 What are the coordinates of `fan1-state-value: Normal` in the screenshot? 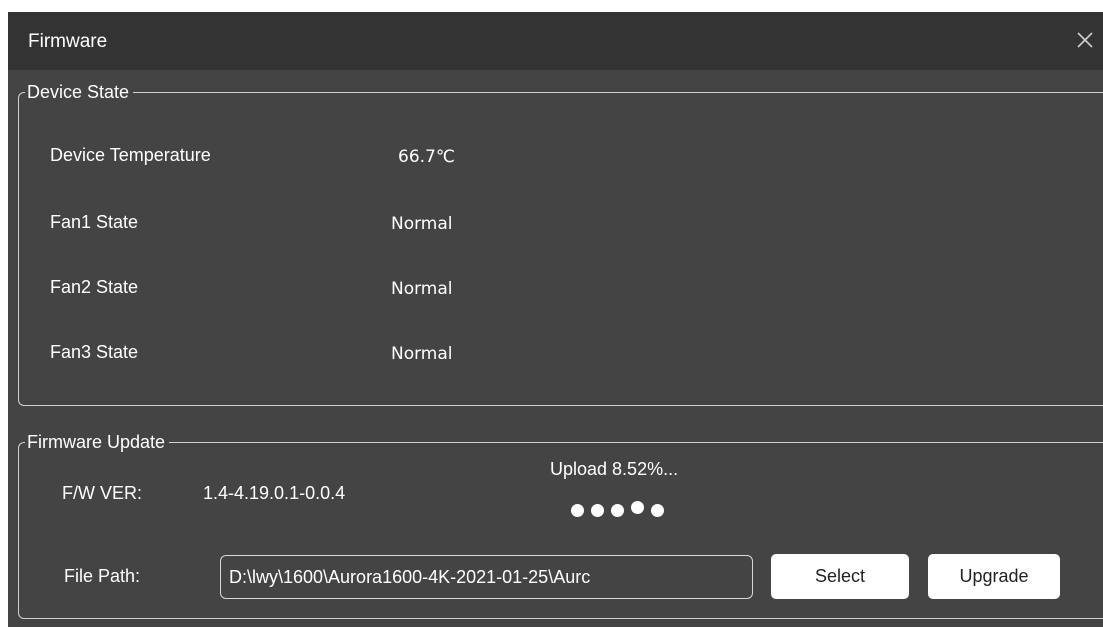 It's located at (422, 224).